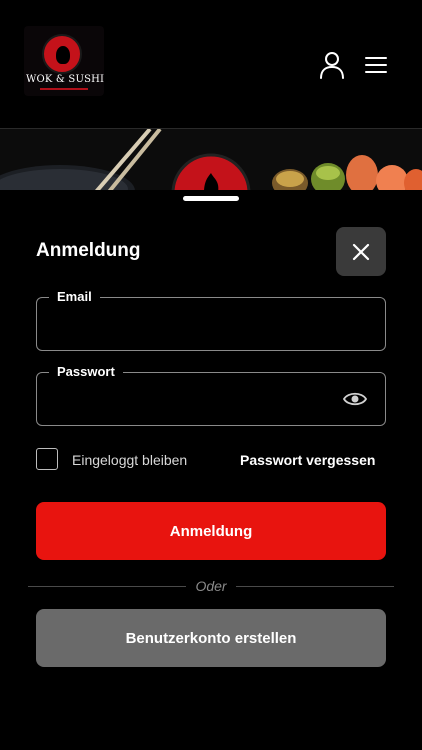 The height and width of the screenshot is (750, 422). What do you see at coordinates (190, 325) in the screenshot?
I see `email-input` at bounding box center [190, 325].